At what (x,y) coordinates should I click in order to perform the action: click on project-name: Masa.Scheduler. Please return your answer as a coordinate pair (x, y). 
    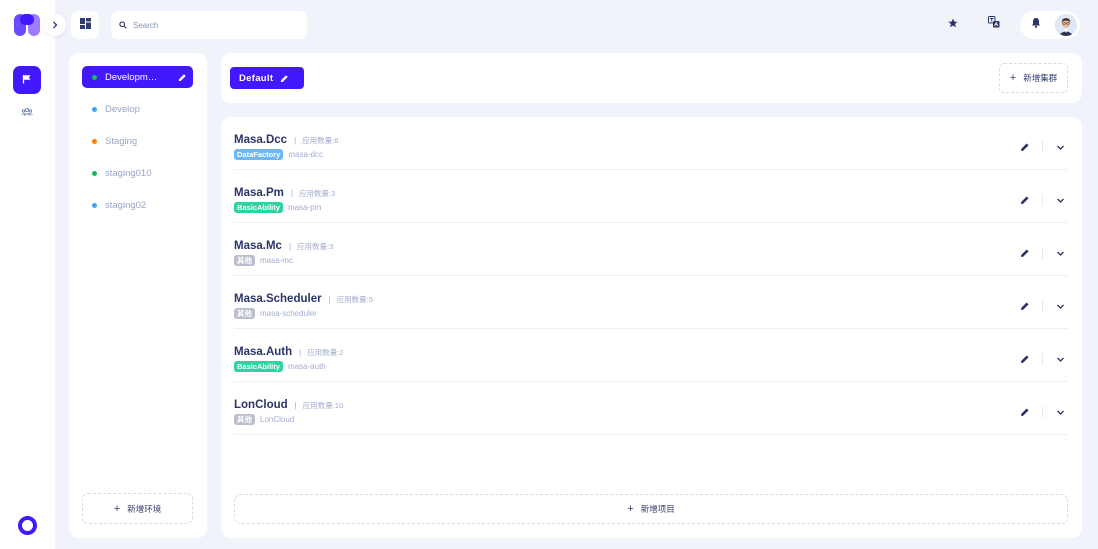
    Looking at the image, I should click on (278, 299).